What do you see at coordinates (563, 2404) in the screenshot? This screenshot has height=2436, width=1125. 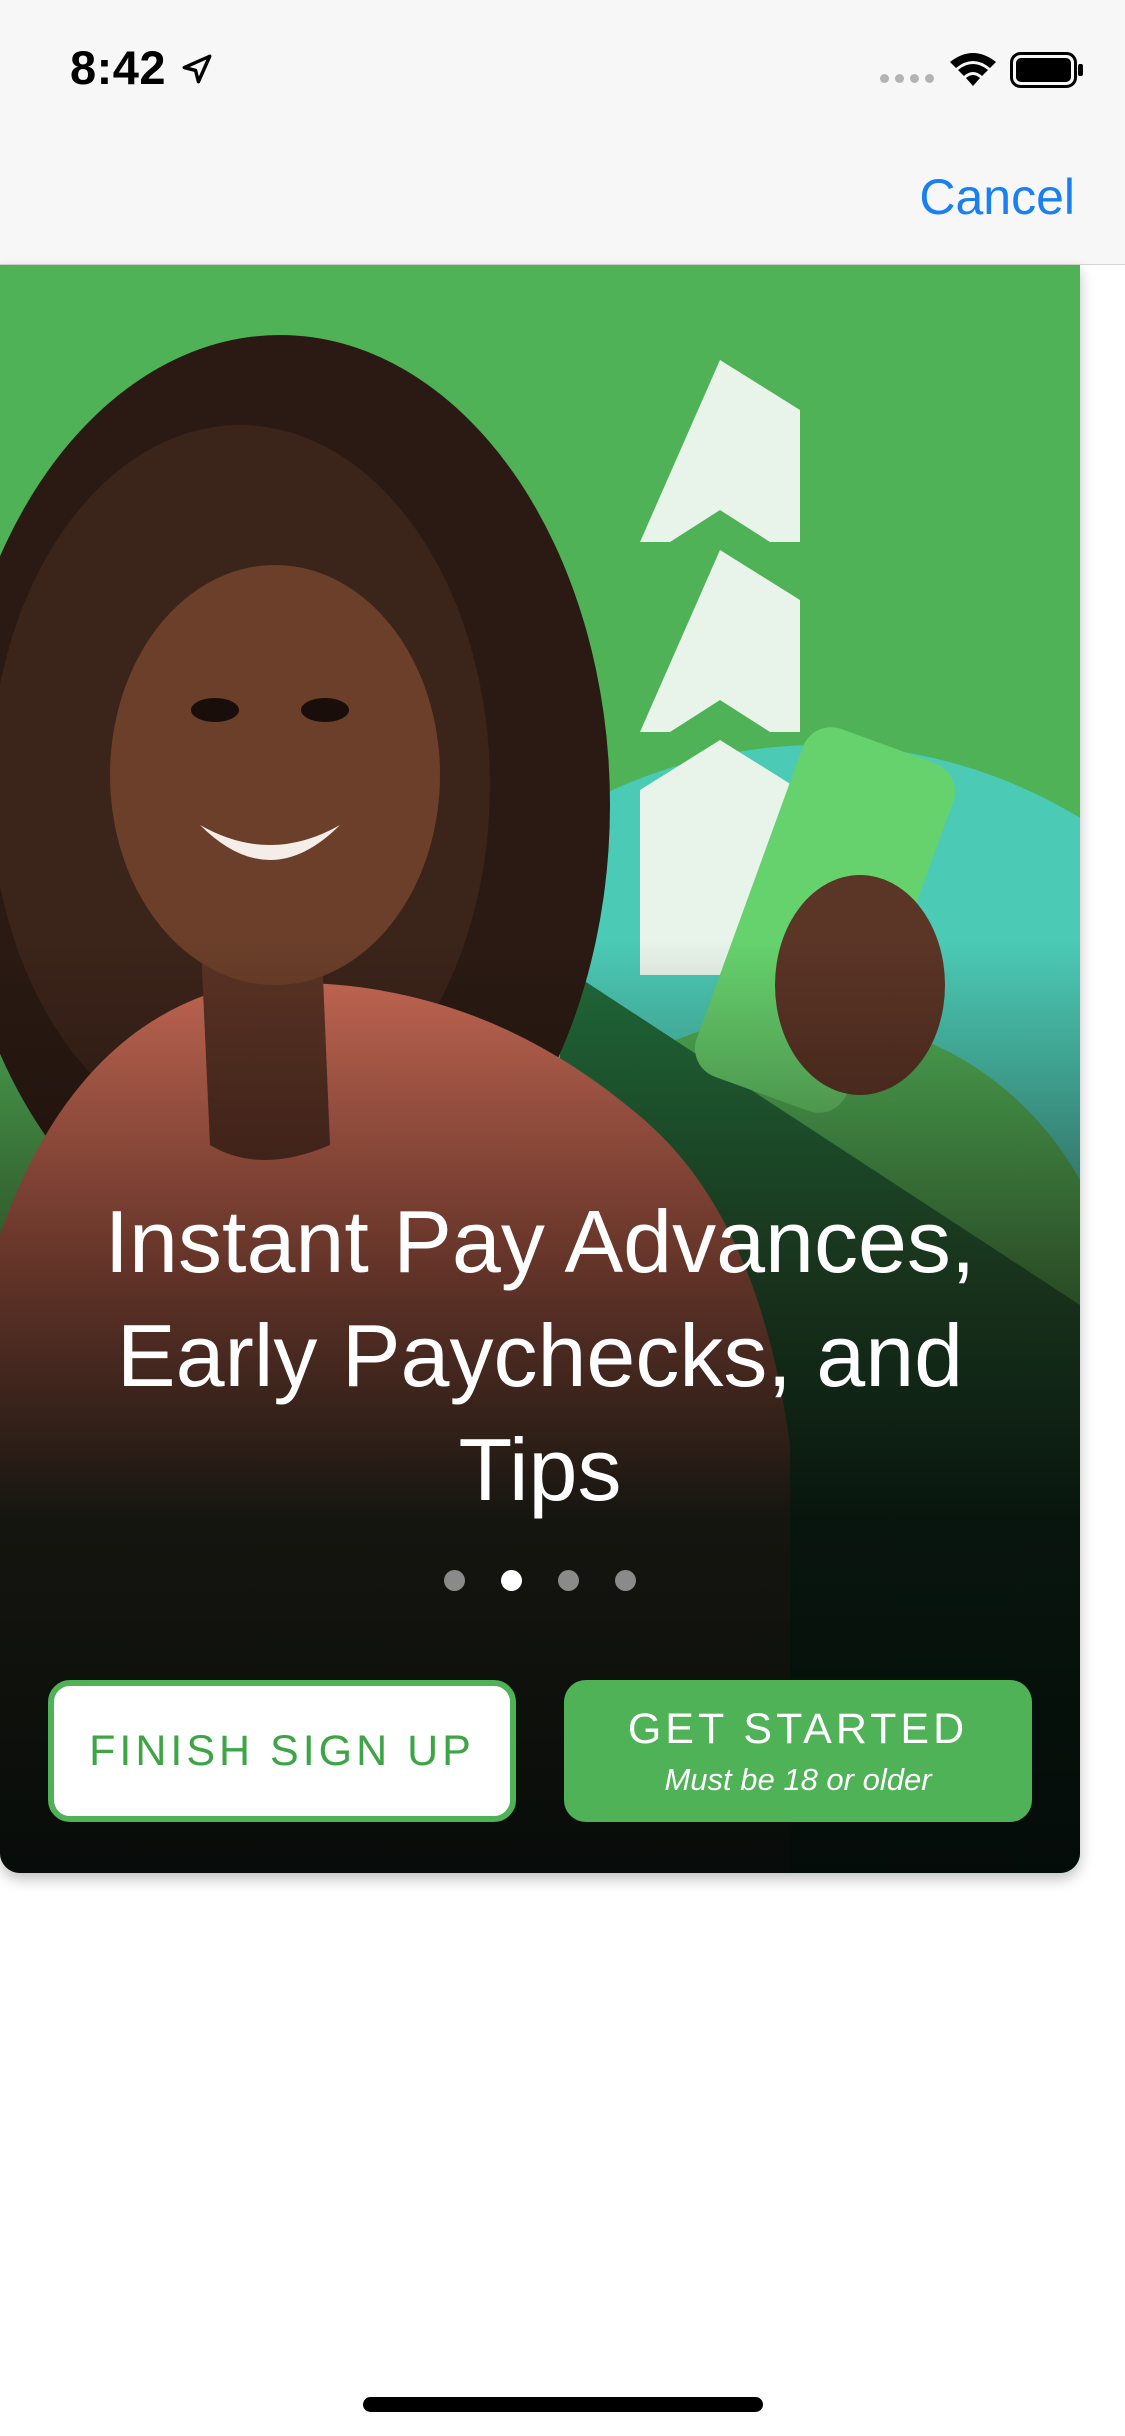 I see `home-indicator` at bounding box center [563, 2404].